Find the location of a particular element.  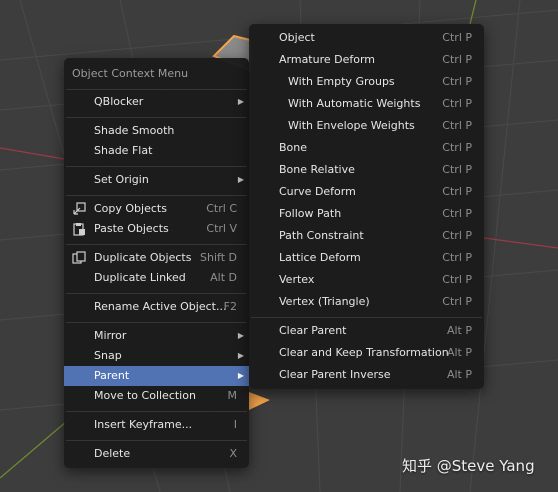

menu-item-insert-keyframe: Insert Keyframe... I is located at coordinates (156, 425).